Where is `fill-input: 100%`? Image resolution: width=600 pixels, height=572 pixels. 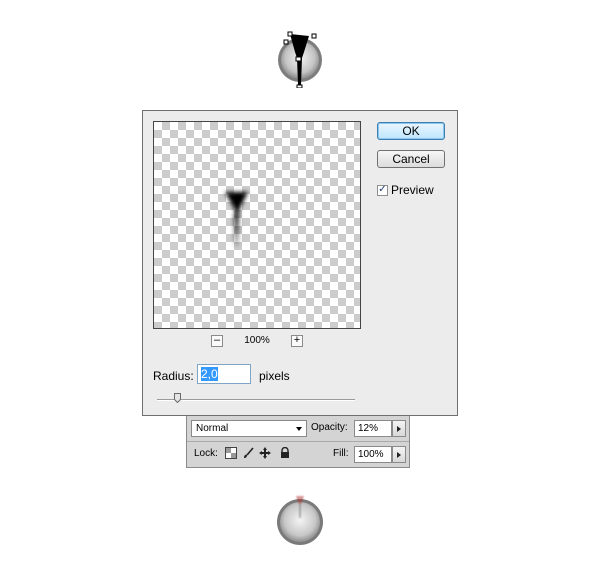
fill-input: 100% is located at coordinates (373, 454).